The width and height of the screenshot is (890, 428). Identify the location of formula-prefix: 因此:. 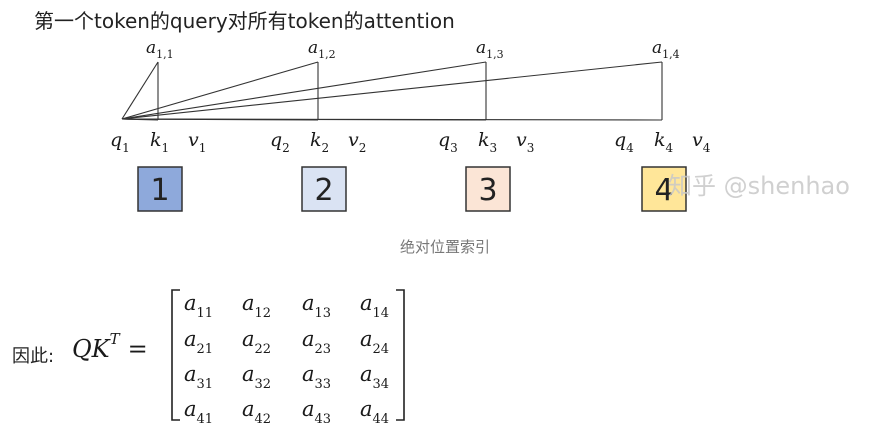
(33, 356).